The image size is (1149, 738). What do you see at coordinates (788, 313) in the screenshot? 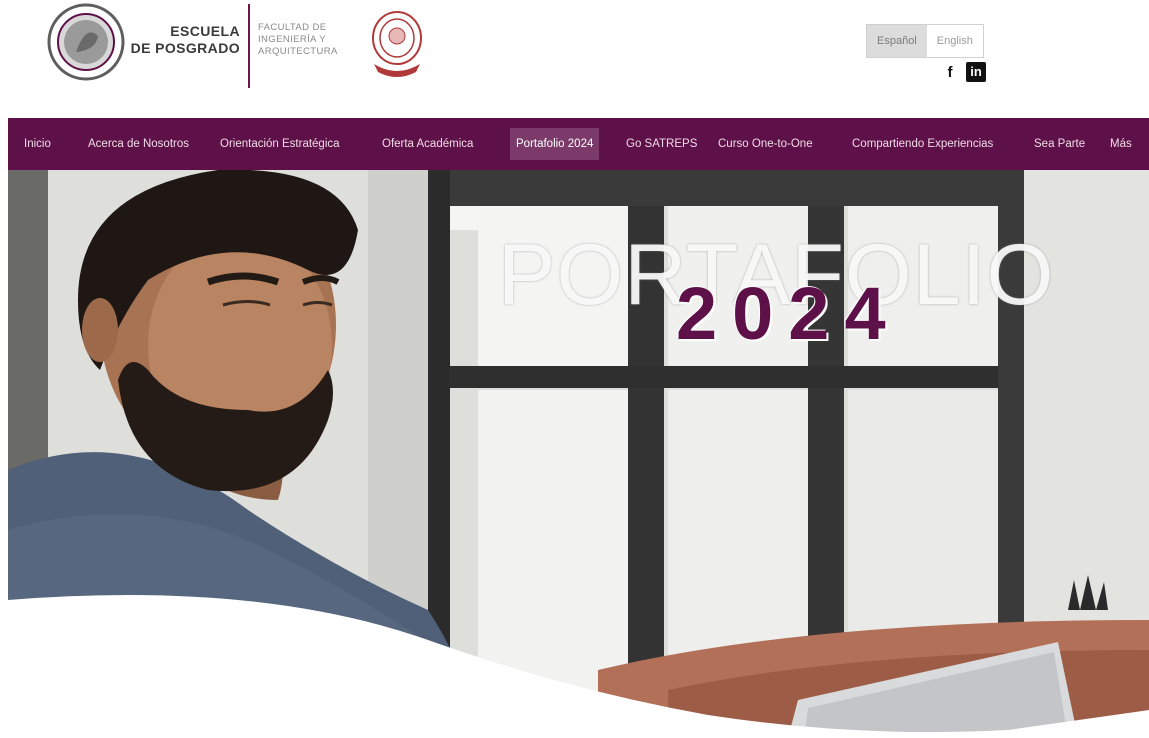
I see `hero-year: 2024` at bounding box center [788, 313].